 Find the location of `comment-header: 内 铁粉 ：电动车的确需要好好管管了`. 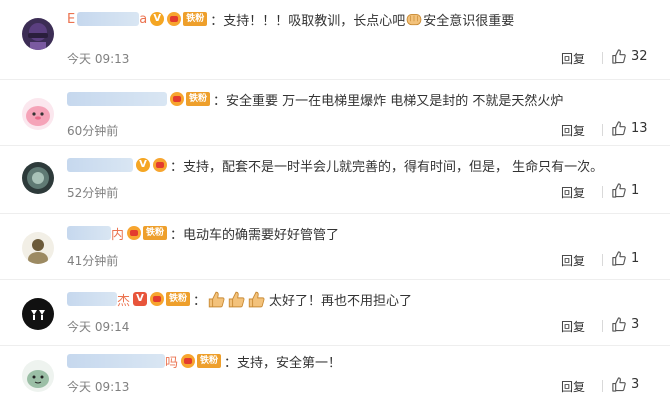

comment-header: 内 铁粉 ：电动车的确需要好好管管了 is located at coordinates (203, 233).